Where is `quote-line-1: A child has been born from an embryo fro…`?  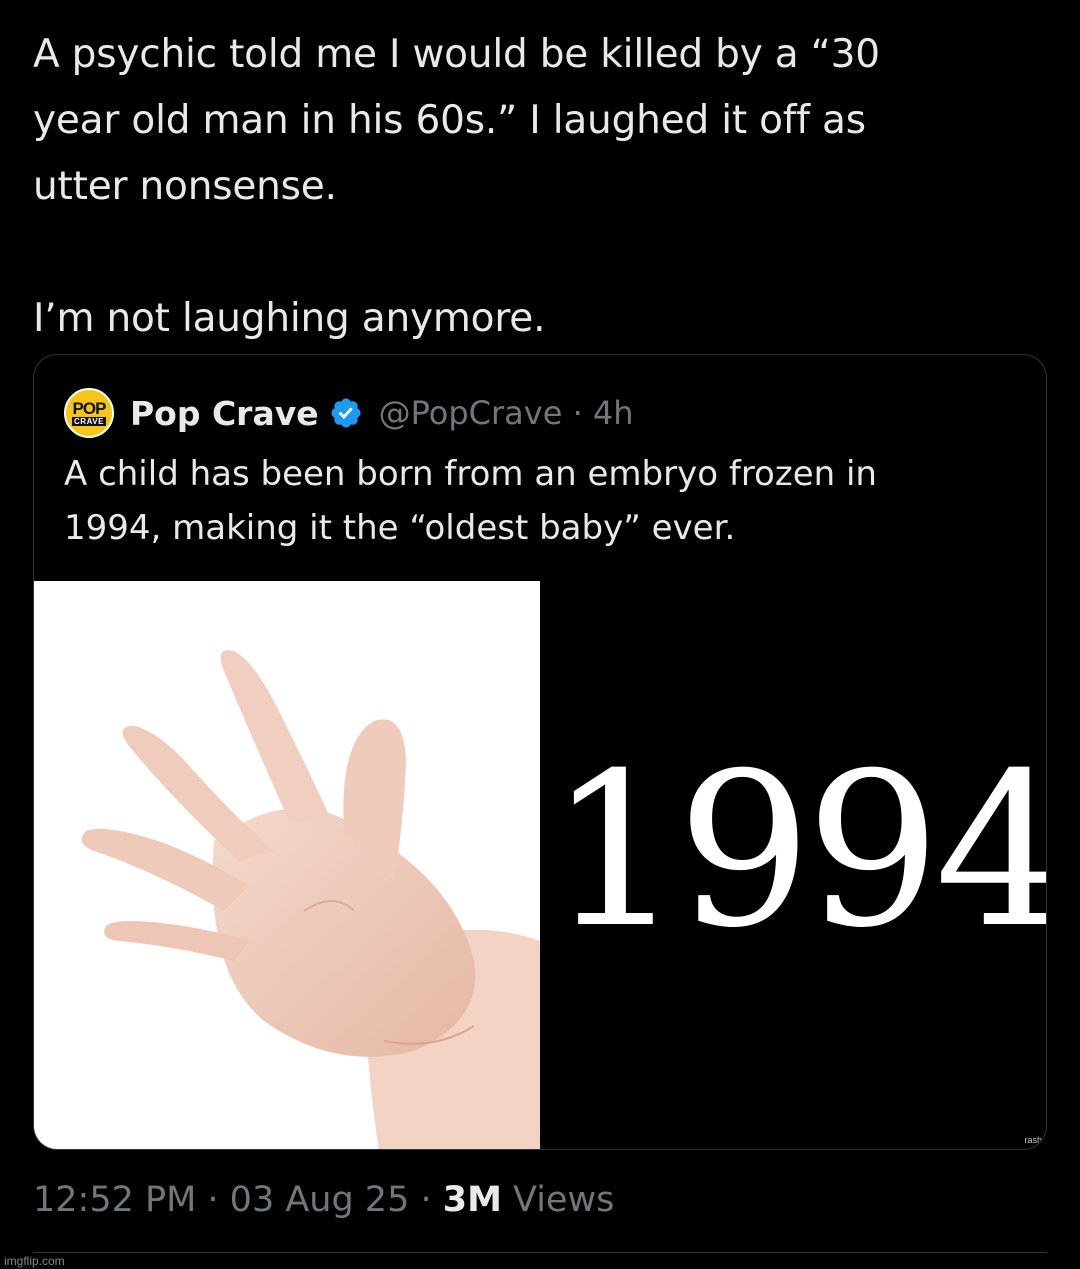 quote-line-1: A child has been born from an embryo fro… is located at coordinates (470, 474).